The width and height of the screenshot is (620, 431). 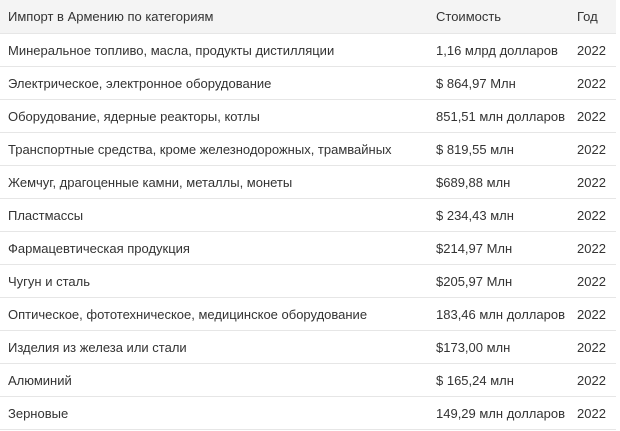 What do you see at coordinates (498, 116) in the screenshot?
I see `cell-value: 851,51 млн долларов` at bounding box center [498, 116].